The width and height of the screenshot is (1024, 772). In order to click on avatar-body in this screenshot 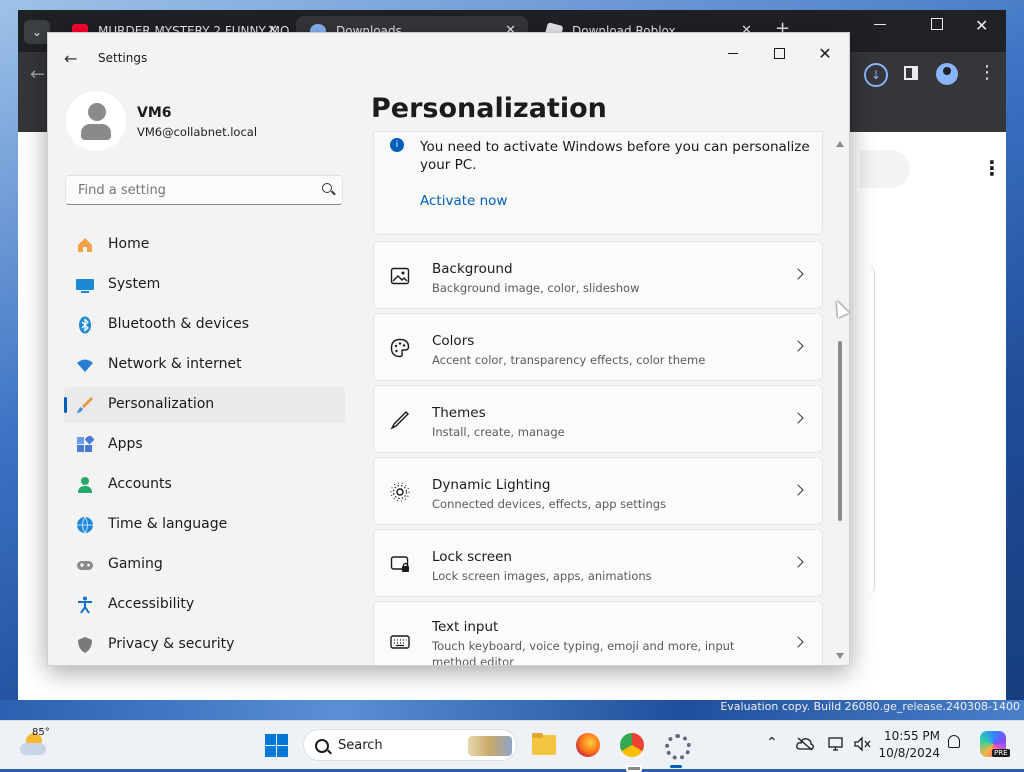, I will do `click(96, 132)`.